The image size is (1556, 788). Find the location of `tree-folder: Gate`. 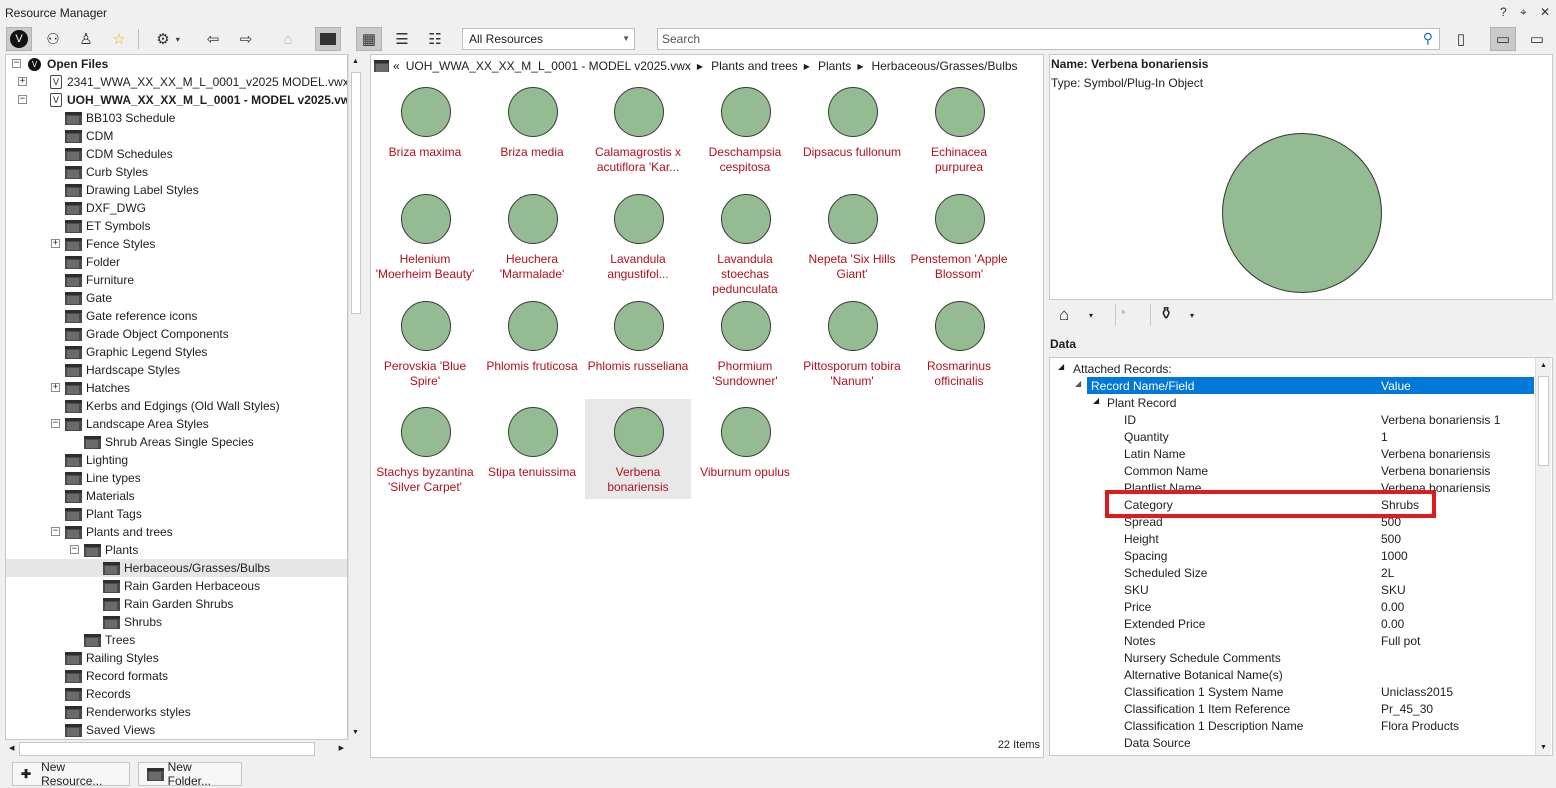

tree-folder: Gate is located at coordinates (88, 298).